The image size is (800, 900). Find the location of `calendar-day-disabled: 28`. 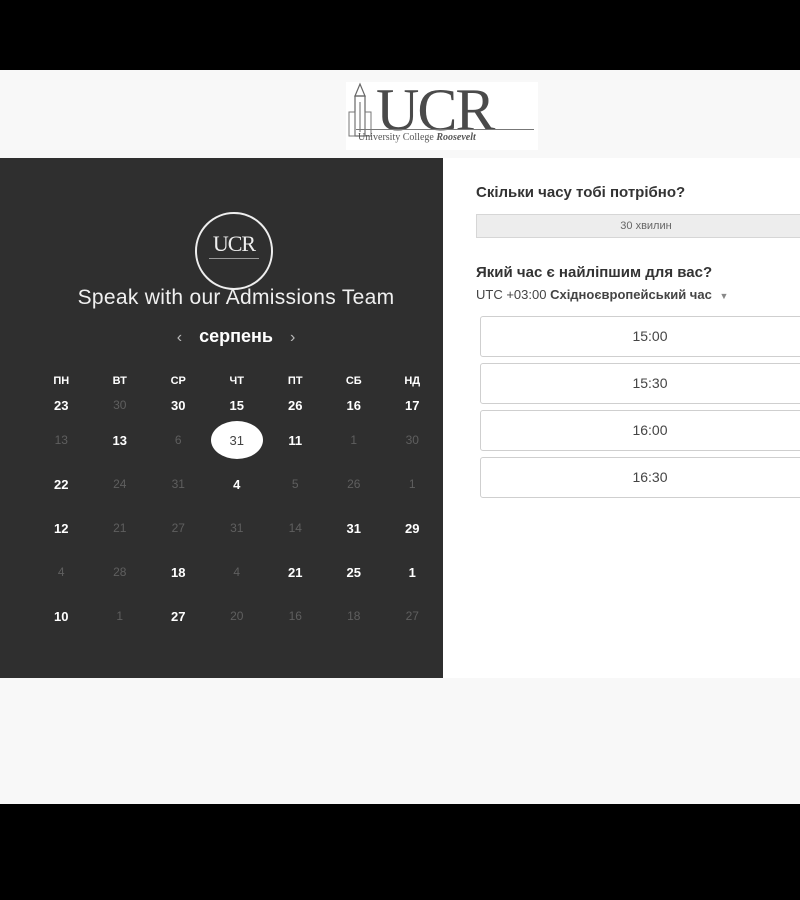

calendar-day-disabled: 28 is located at coordinates (120, 572).